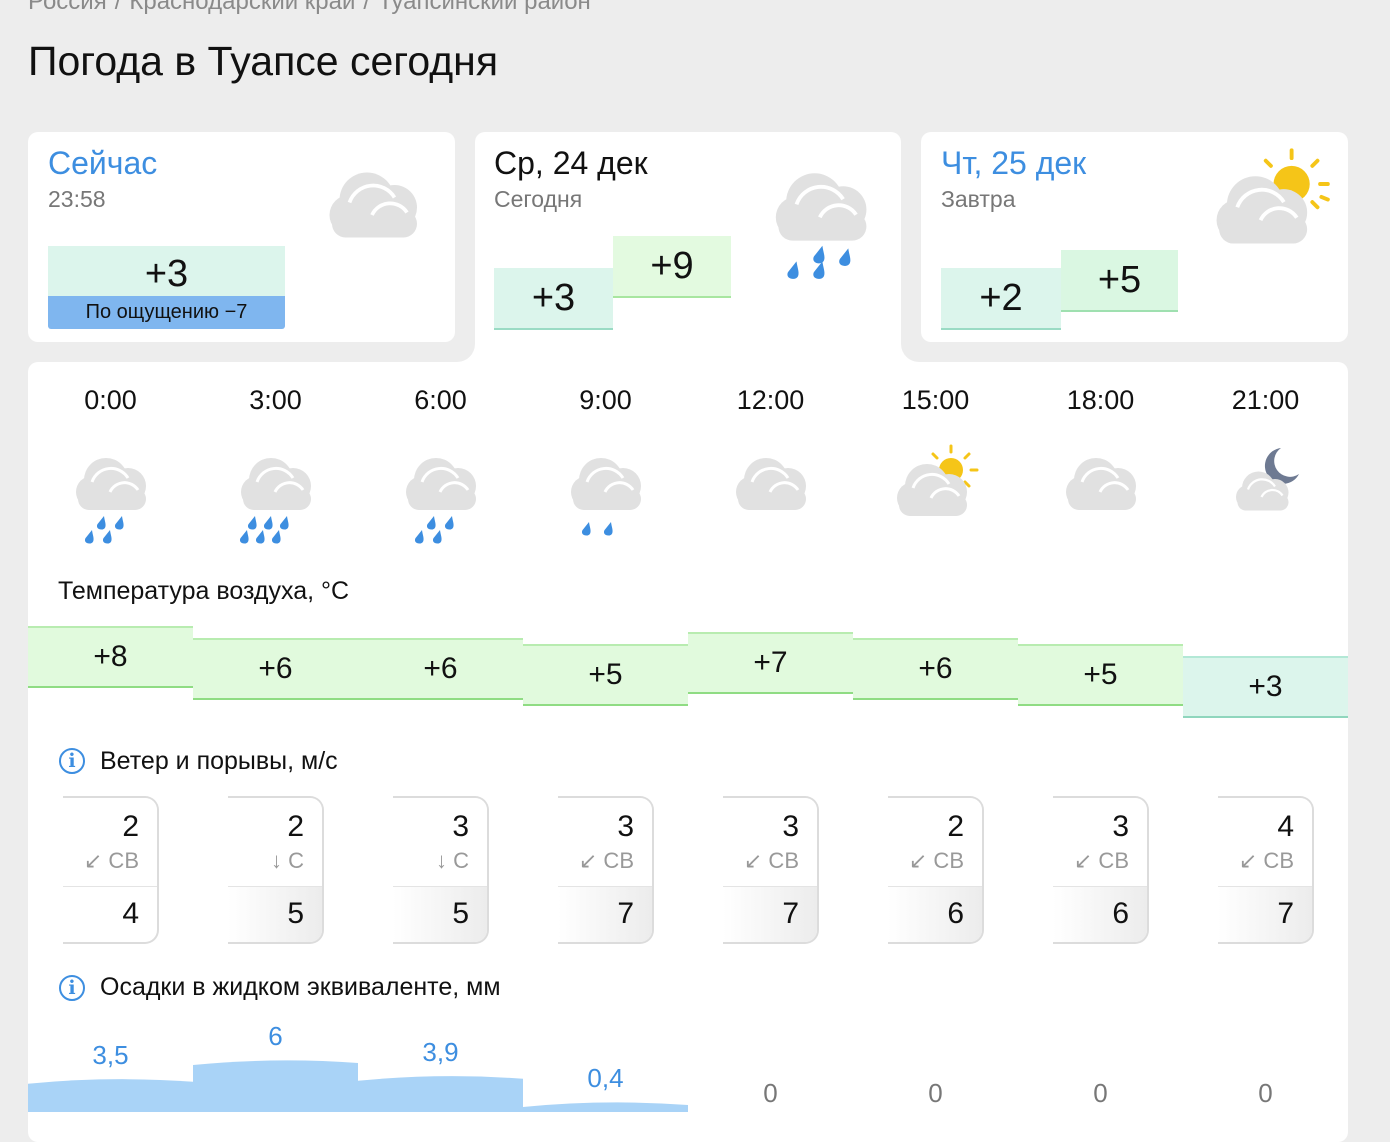  I want to click on tomorrow-card-sub: Завтра, so click(978, 199).